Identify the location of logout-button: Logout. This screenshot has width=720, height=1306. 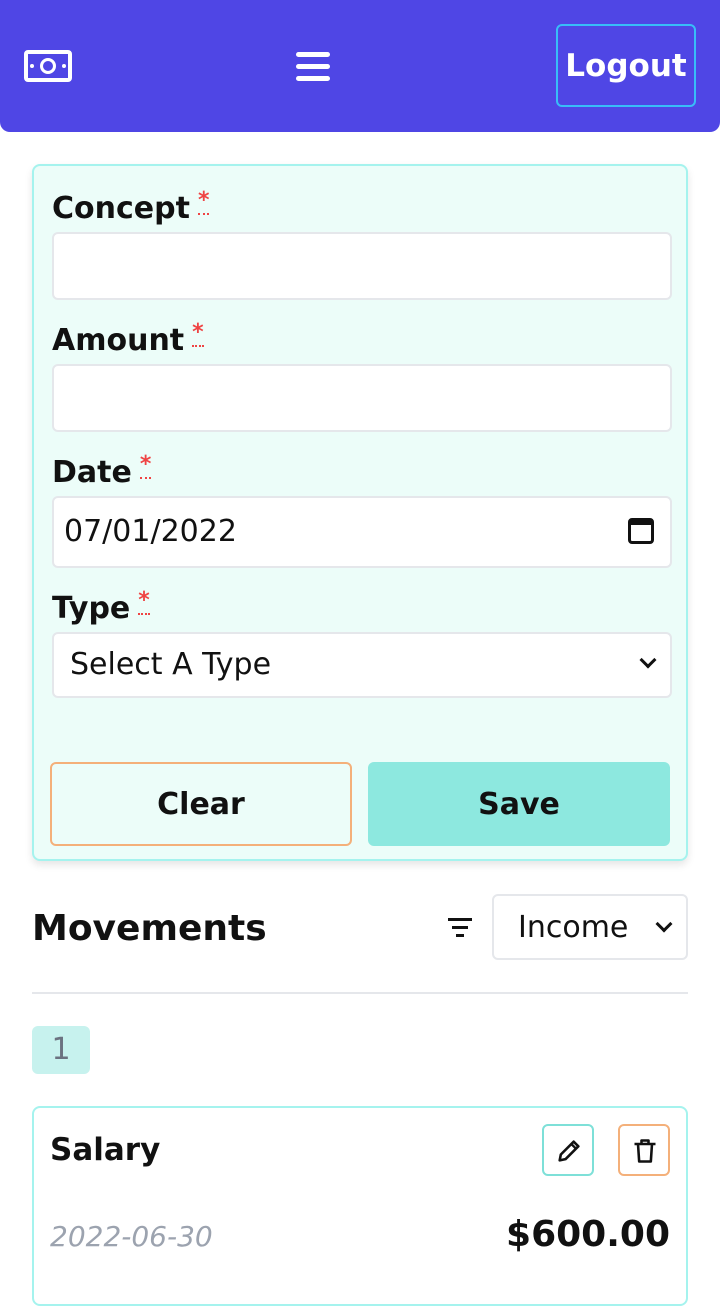
(626, 65).